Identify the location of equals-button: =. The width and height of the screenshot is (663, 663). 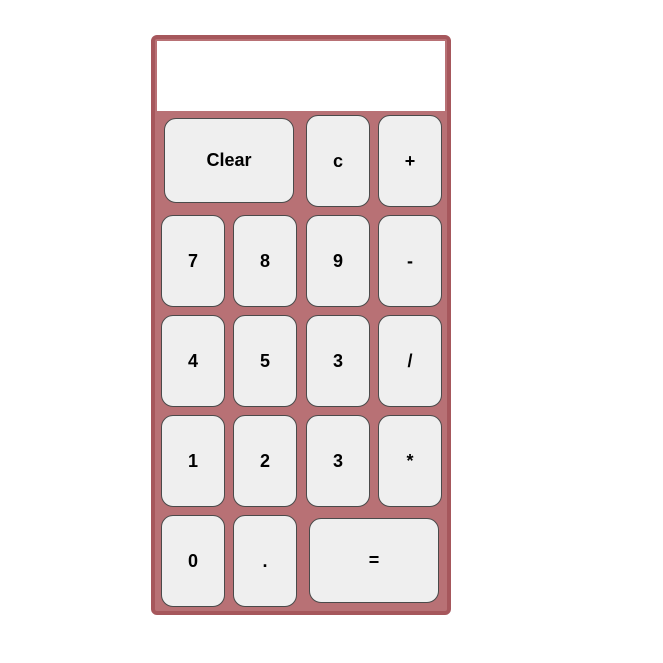
(374, 560).